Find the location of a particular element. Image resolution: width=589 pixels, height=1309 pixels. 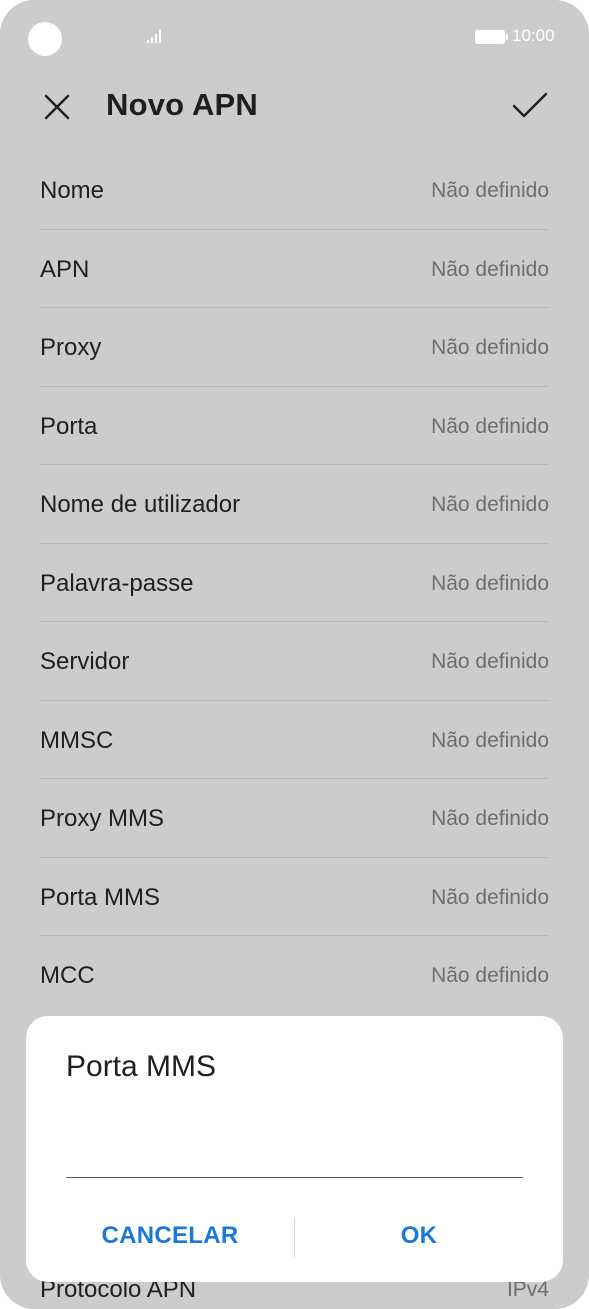

signal-bars-icon is located at coordinates (154, 36).